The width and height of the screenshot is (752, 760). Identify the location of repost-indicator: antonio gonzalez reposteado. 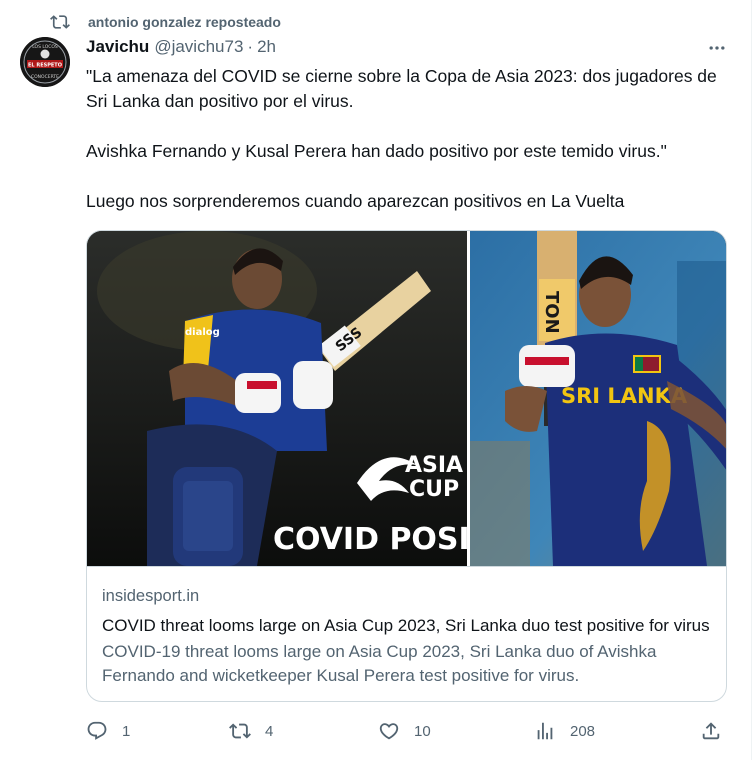
(165, 22).